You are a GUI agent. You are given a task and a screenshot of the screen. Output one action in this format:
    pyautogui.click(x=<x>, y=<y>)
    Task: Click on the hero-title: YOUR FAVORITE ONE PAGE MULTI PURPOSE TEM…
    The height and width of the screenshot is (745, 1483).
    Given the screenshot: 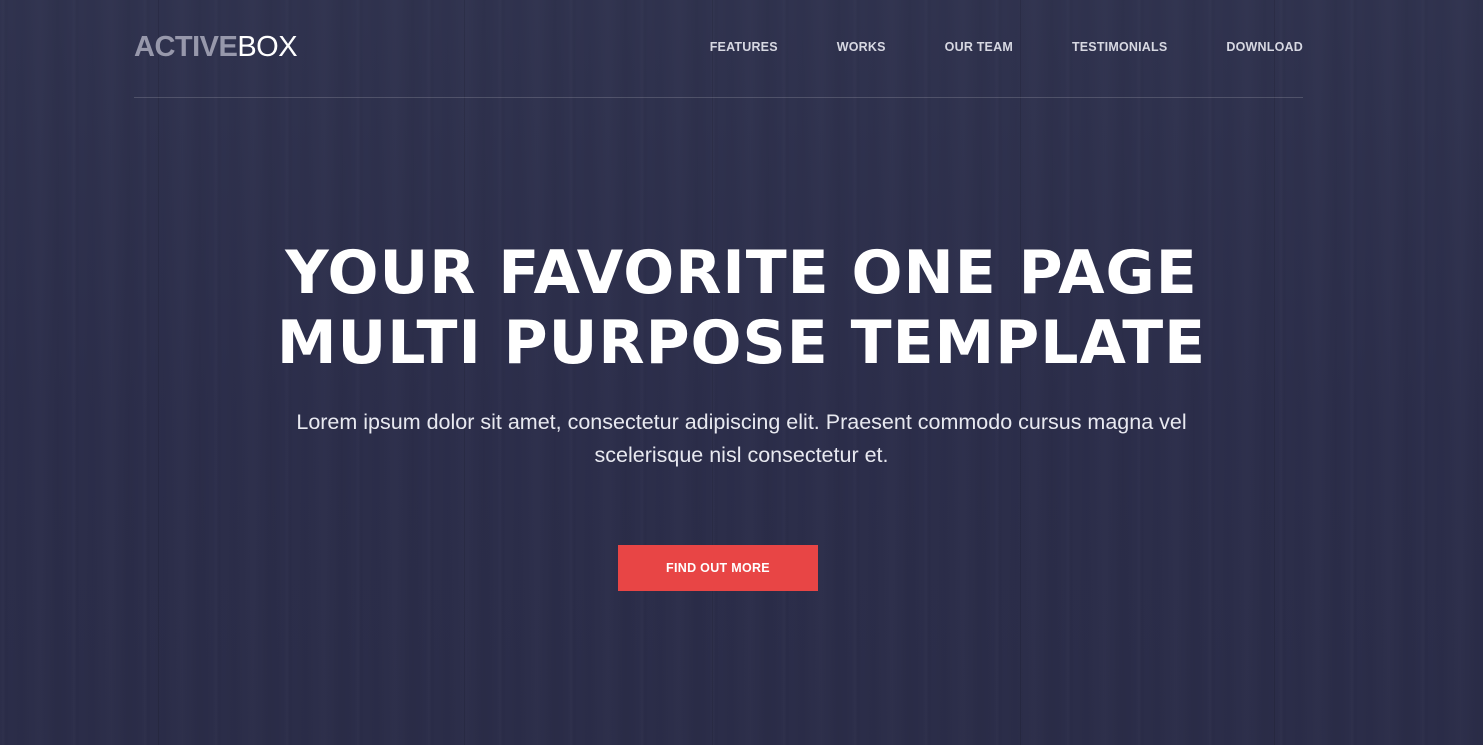 What is the action you would take?
    pyautogui.click(x=742, y=308)
    